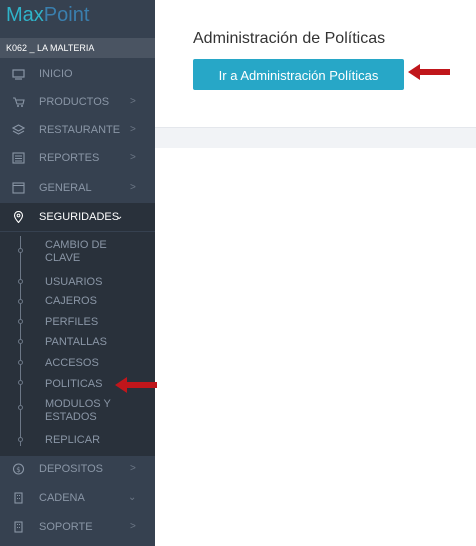 This screenshot has width=476, height=546. I want to click on sidebar-item-reportes: REPORTES >, so click(77, 158).